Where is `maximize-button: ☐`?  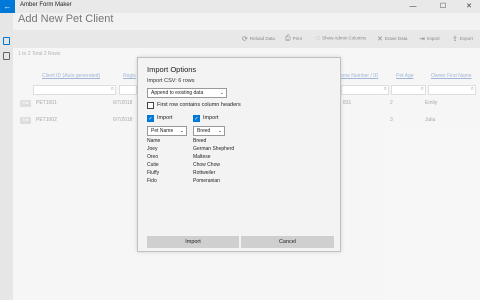 maximize-button: ☐ is located at coordinates (443, 6).